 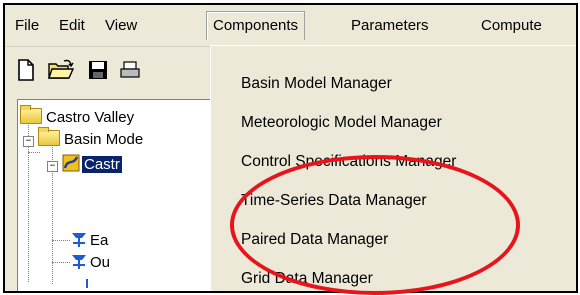 I want to click on basin-model-icon, so click(x=71, y=163).